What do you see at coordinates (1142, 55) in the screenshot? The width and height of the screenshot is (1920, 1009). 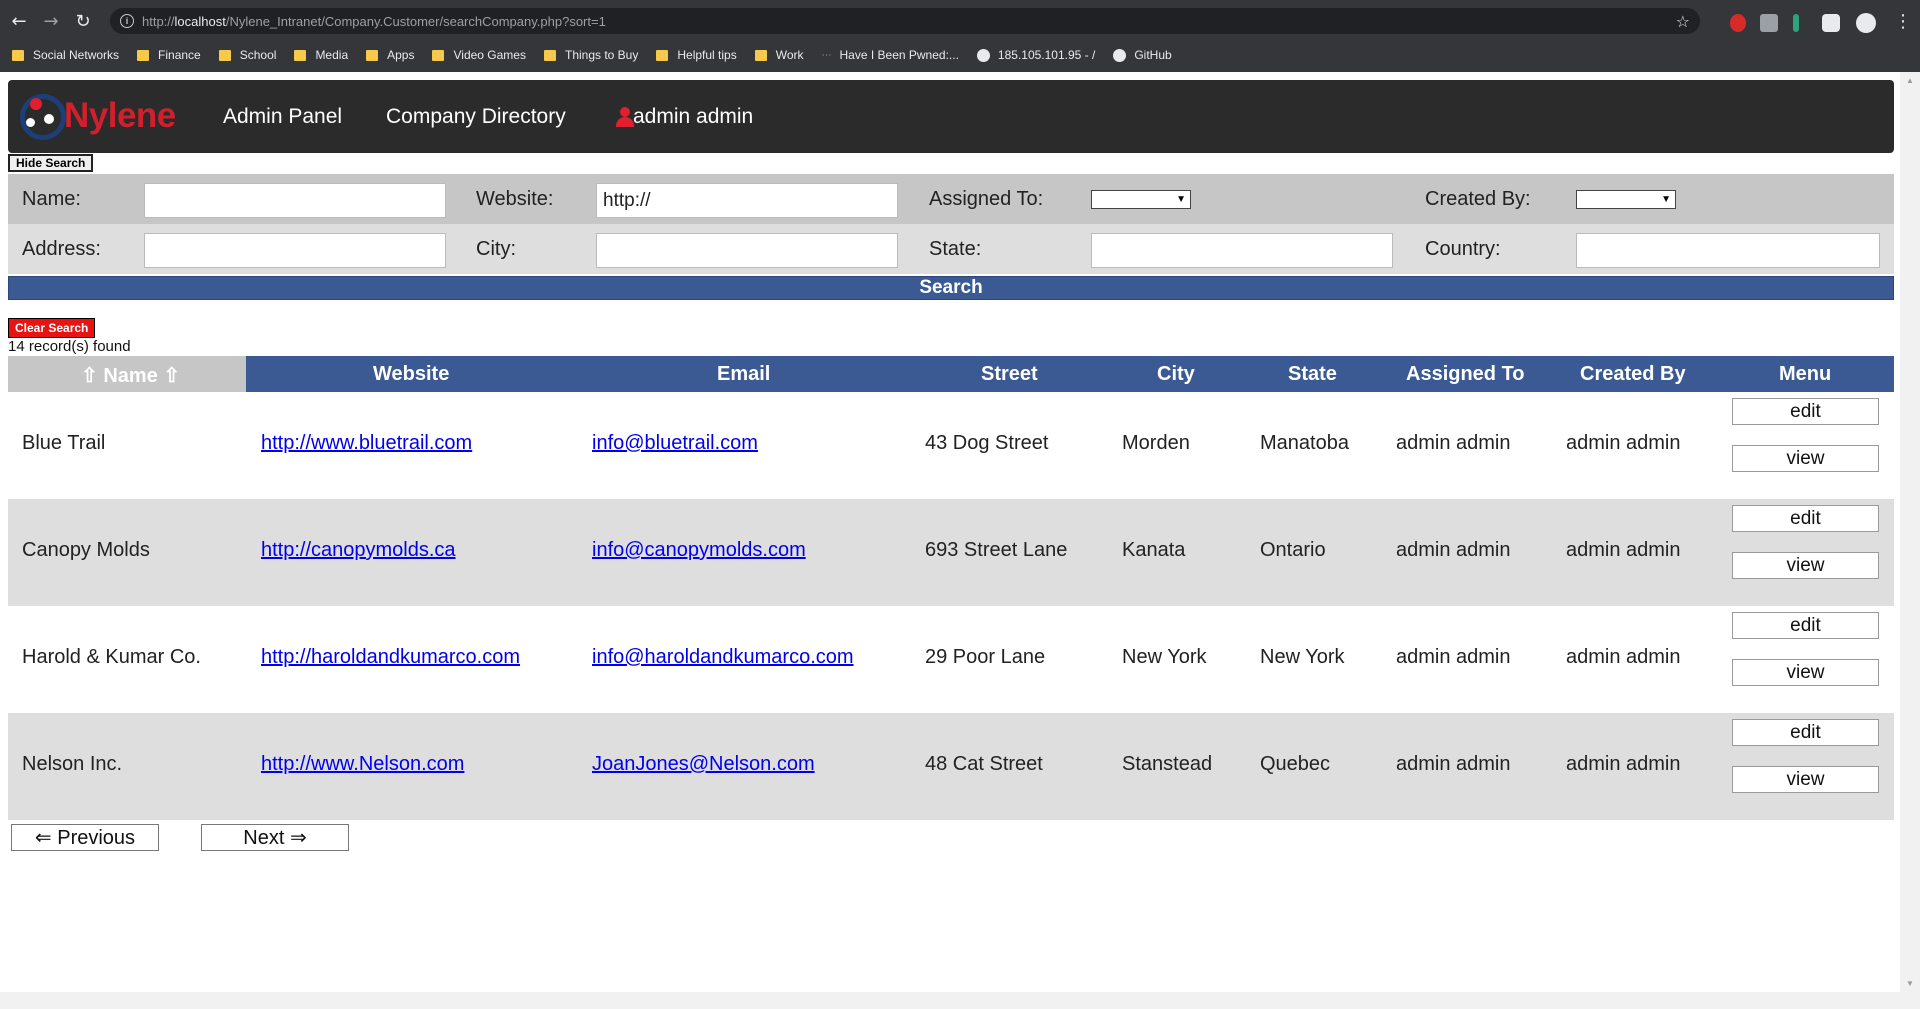 I see `bookmark-github: GitHub` at bounding box center [1142, 55].